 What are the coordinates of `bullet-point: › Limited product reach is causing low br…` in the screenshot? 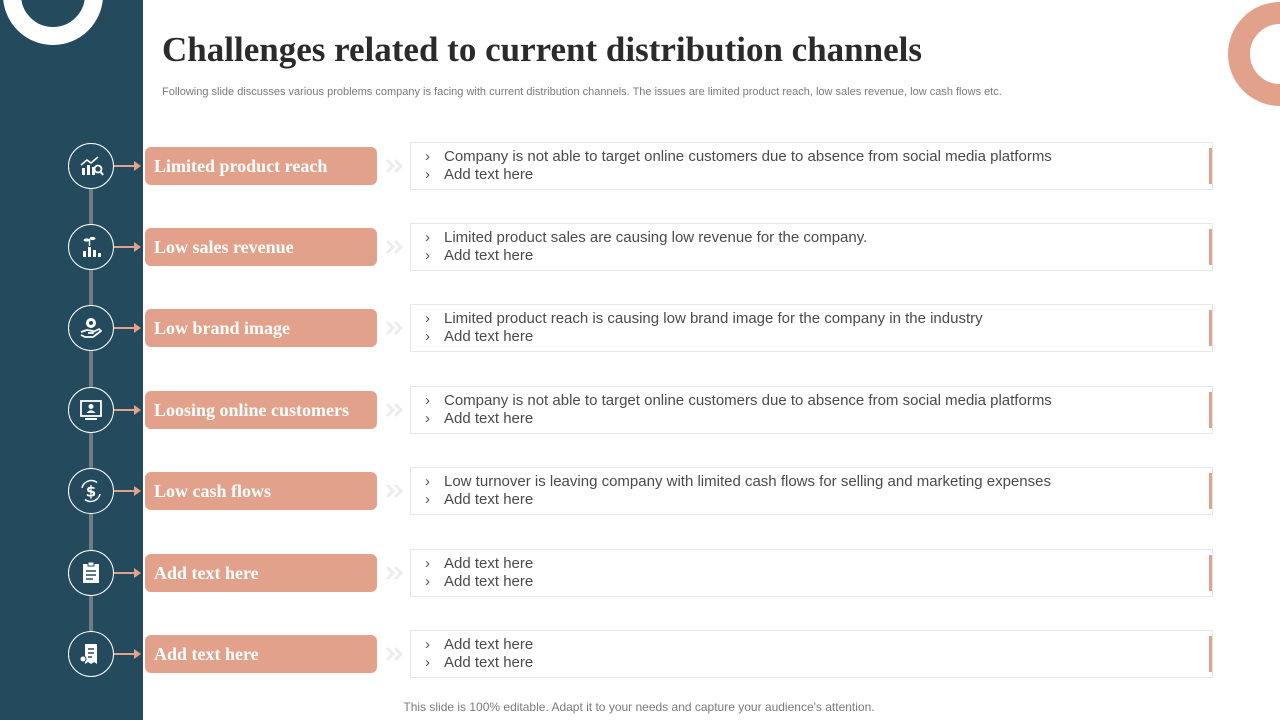 It's located at (704, 318).